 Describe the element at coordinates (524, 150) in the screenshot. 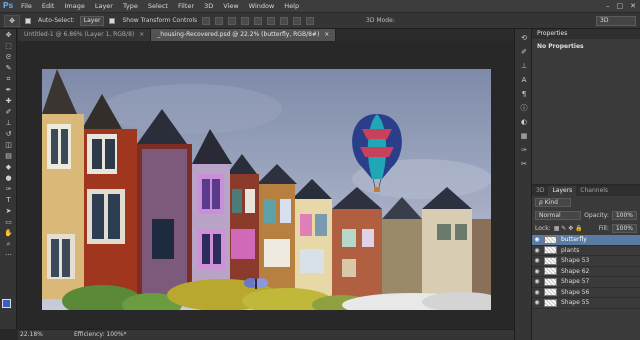

I see `paths-panel-icon: ✑` at that location.